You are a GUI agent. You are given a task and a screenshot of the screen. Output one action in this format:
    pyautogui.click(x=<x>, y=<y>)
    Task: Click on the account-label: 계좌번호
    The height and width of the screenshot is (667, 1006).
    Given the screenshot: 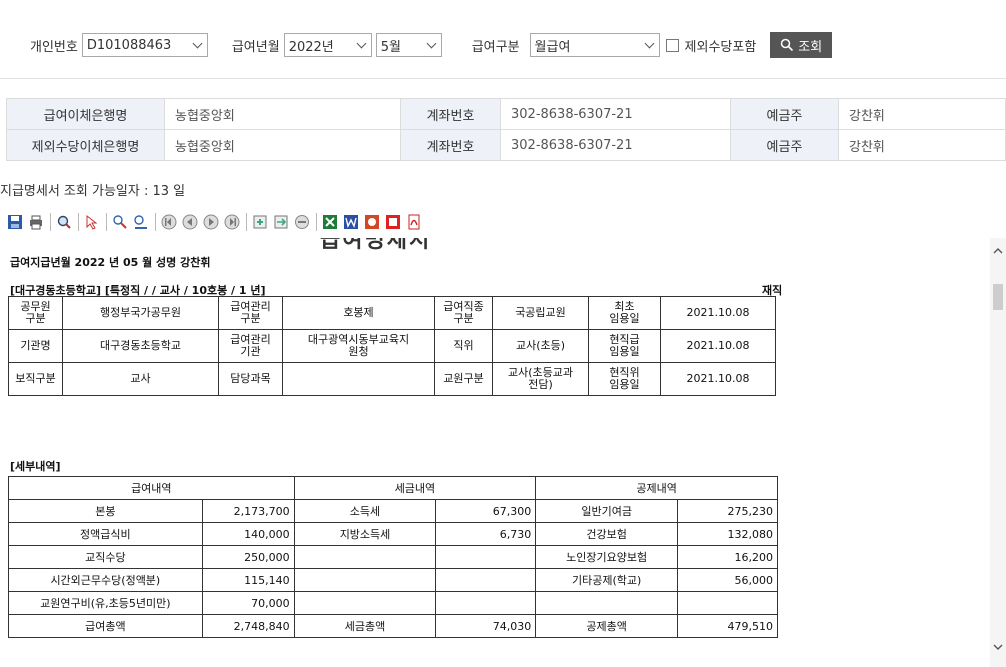 What is the action you would take?
    pyautogui.click(x=450, y=145)
    